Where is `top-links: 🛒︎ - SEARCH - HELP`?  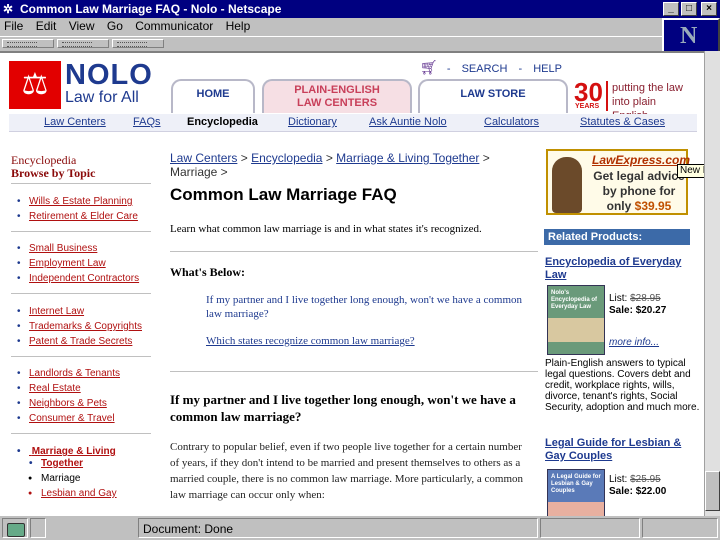 top-links: 🛒︎ - SEARCH - HELP is located at coordinates (491, 67).